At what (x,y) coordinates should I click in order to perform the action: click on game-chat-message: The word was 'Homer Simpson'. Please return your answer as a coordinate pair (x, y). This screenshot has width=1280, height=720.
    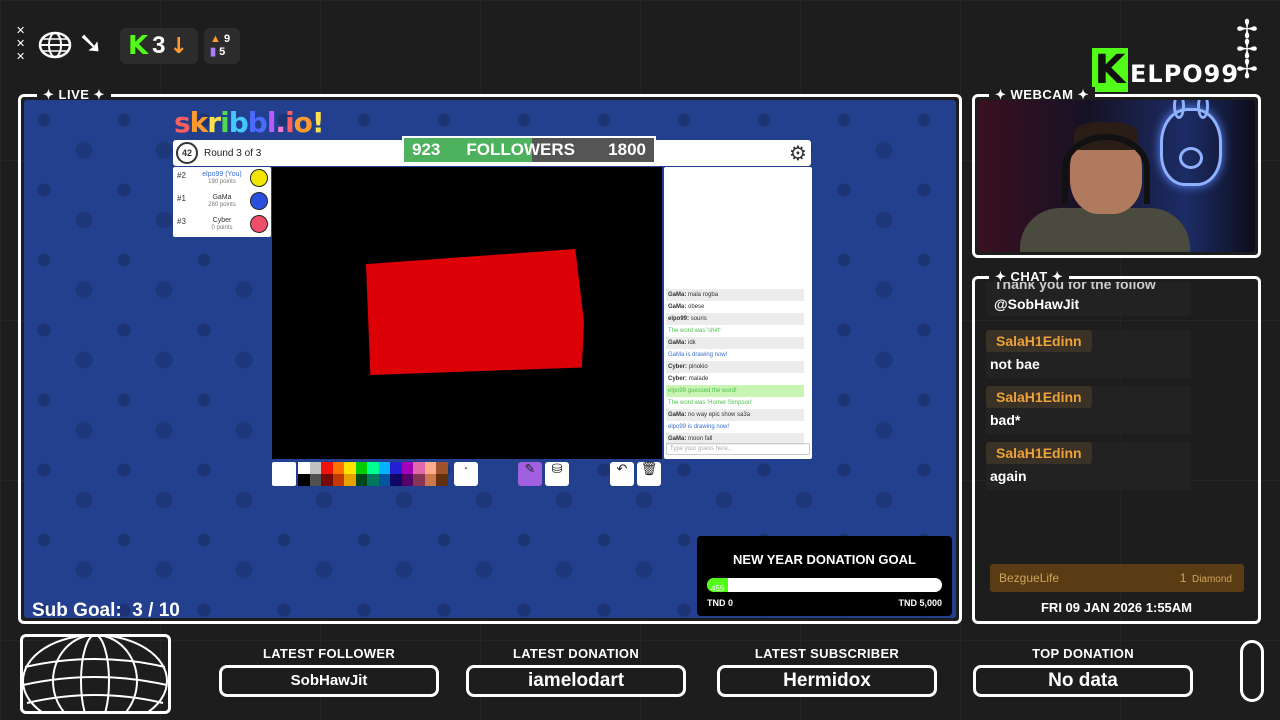
    Looking at the image, I should click on (710, 403).